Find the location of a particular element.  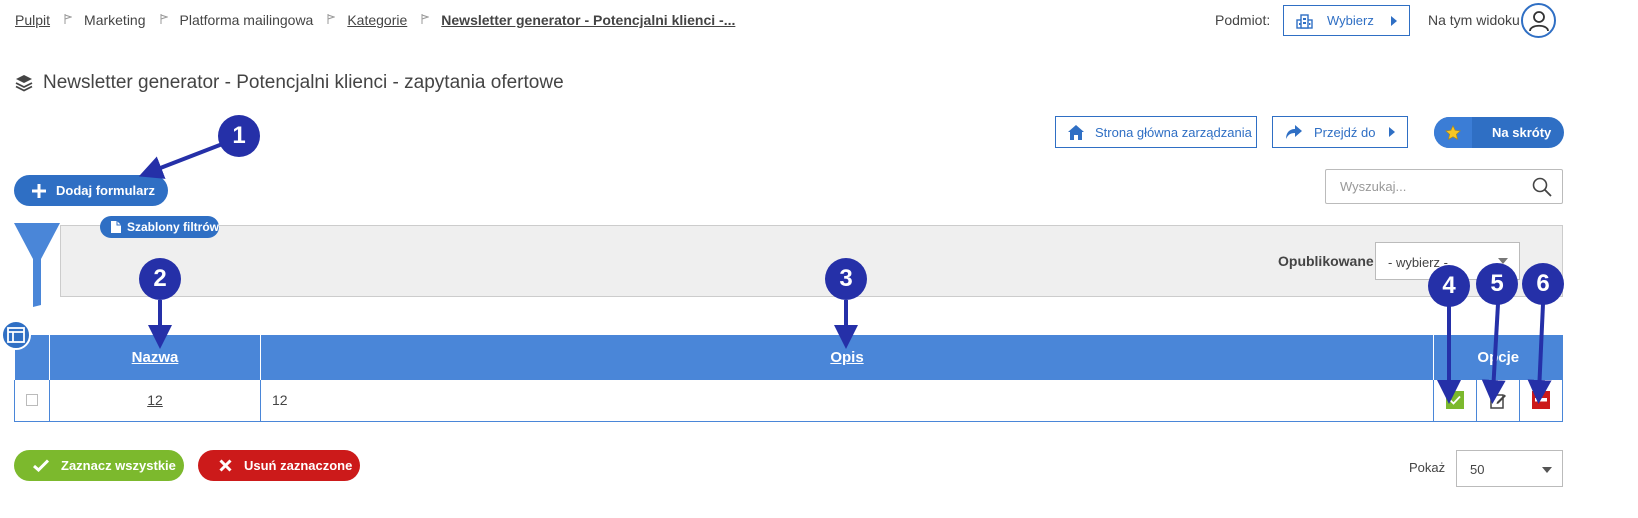

subject-label: Podmiot: is located at coordinates (1243, 20).